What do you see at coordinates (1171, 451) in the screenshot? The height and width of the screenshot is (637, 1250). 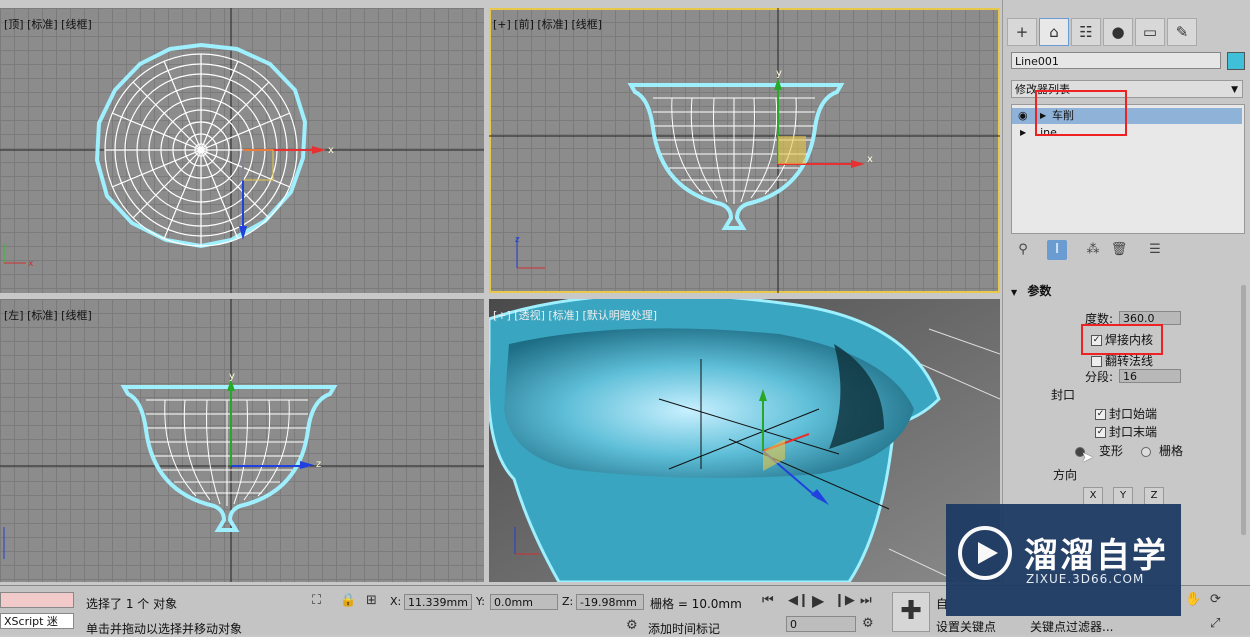 I see `grid-label: 栅格` at bounding box center [1171, 451].